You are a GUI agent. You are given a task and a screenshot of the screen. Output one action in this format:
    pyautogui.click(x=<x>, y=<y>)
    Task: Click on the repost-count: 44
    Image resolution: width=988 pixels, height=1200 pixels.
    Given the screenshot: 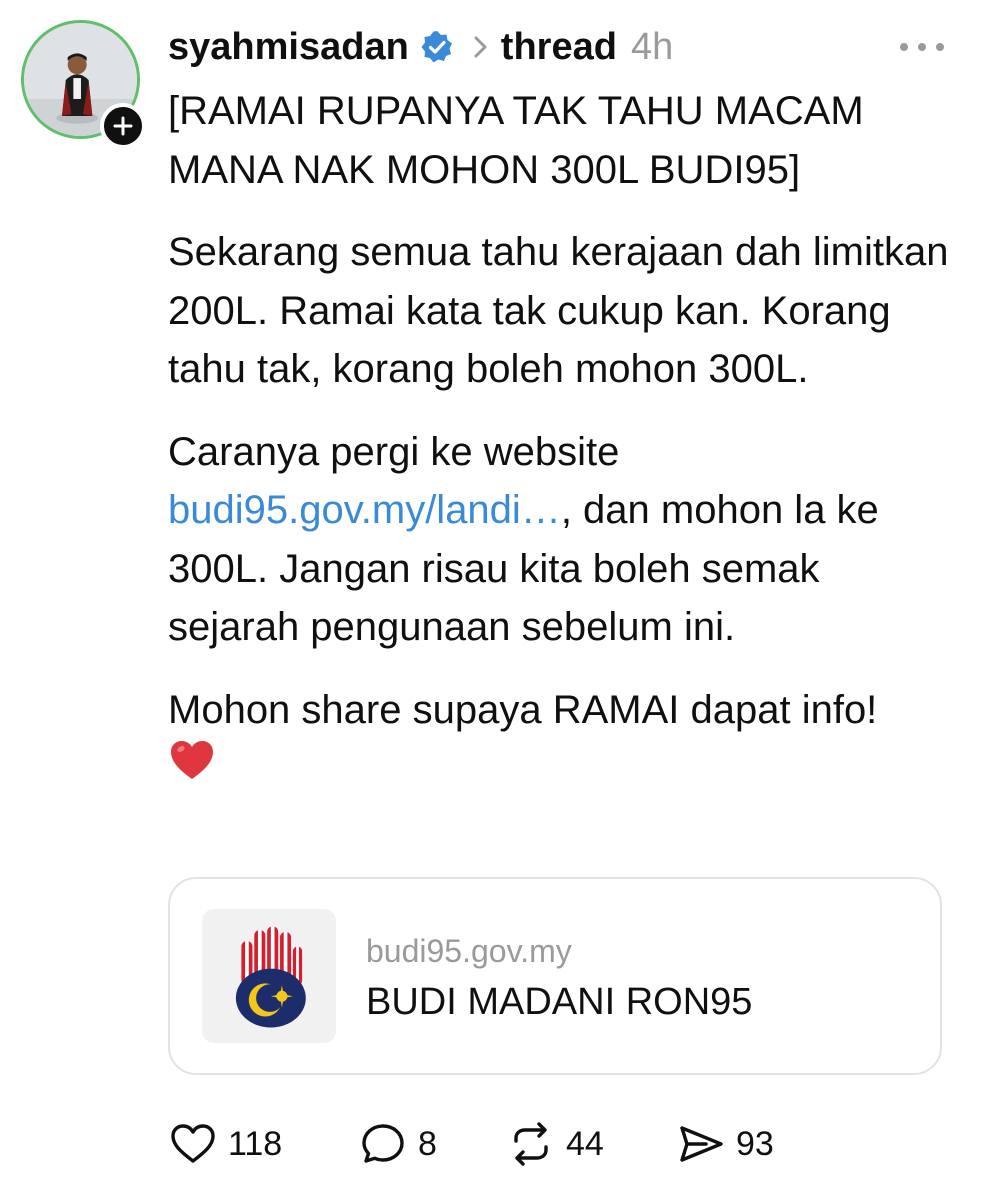 What is the action you would take?
    pyautogui.click(x=585, y=1143)
    